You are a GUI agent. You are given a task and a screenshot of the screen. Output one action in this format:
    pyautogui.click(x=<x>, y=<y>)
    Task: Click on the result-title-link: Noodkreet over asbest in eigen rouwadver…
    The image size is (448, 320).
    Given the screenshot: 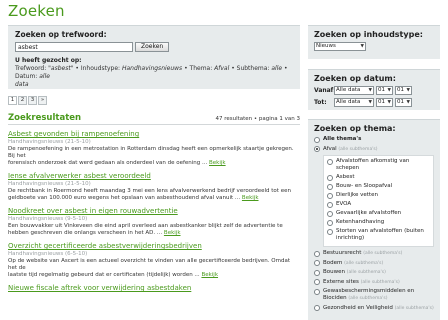 What is the action you would take?
    pyautogui.click(x=154, y=211)
    